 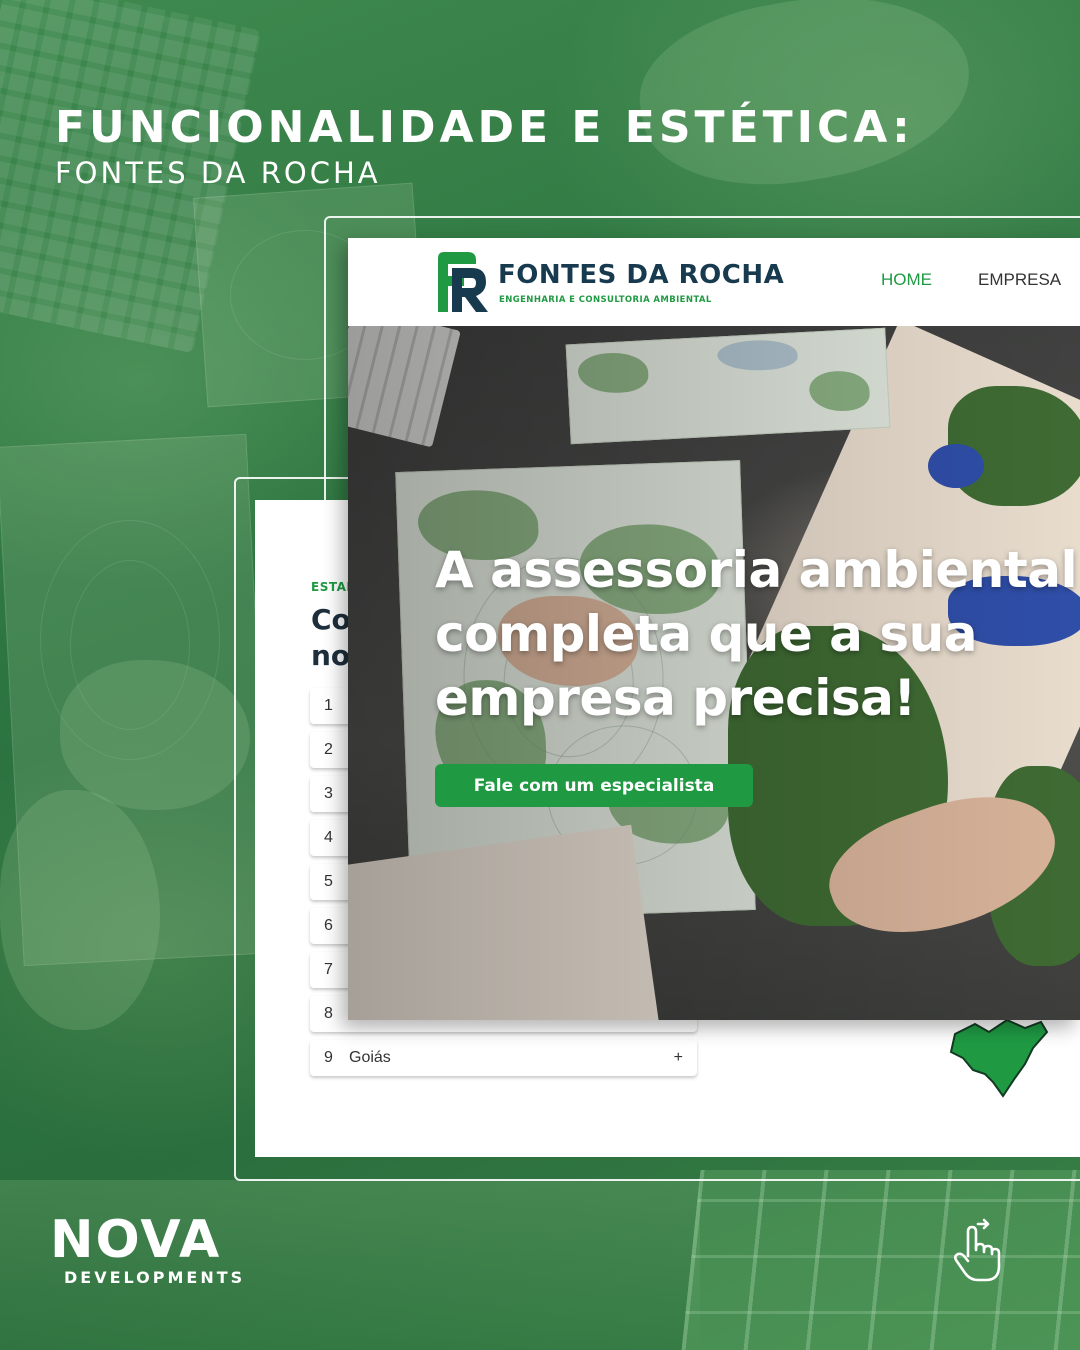 What do you see at coordinates (328, 1057) in the screenshot?
I see `state-number: 9` at bounding box center [328, 1057].